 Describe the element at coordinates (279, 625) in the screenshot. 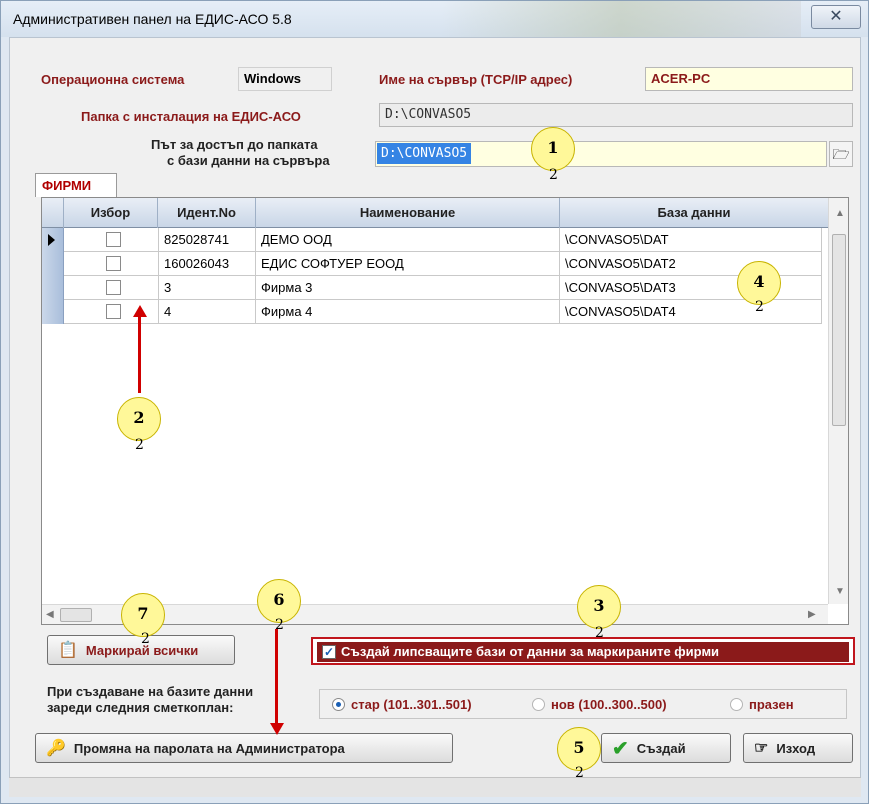

I see `annotation-sub-6: 2` at that location.